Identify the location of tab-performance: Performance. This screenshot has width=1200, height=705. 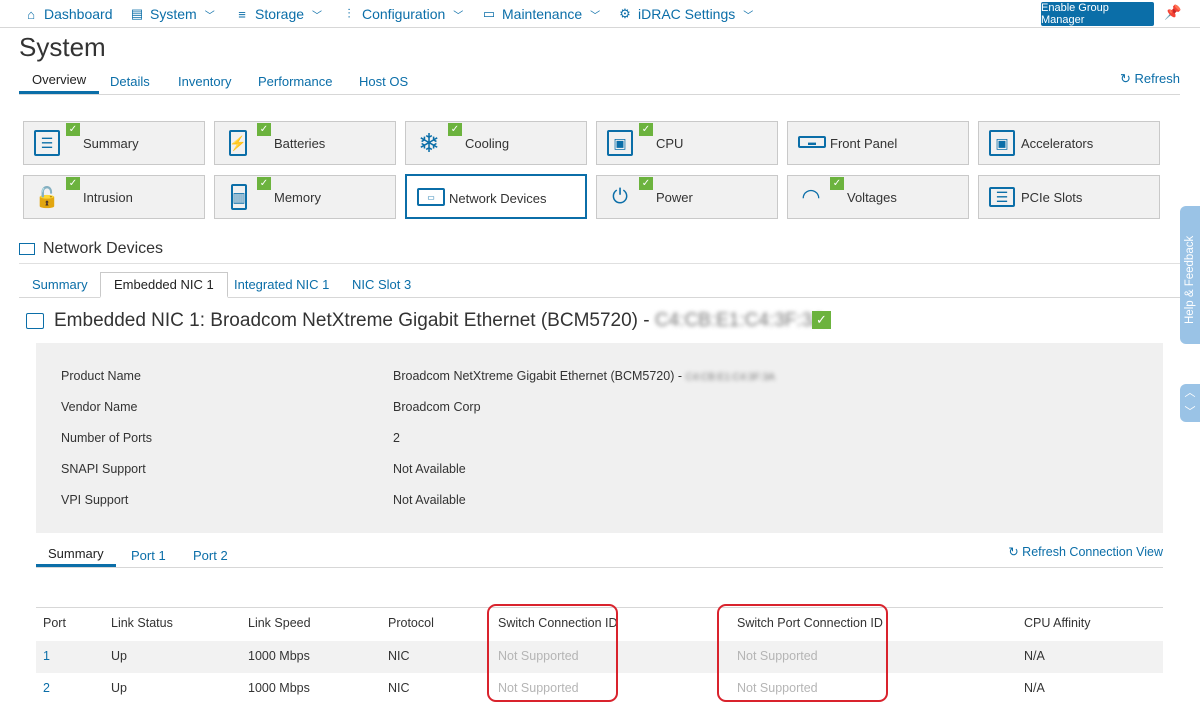
(295, 81).